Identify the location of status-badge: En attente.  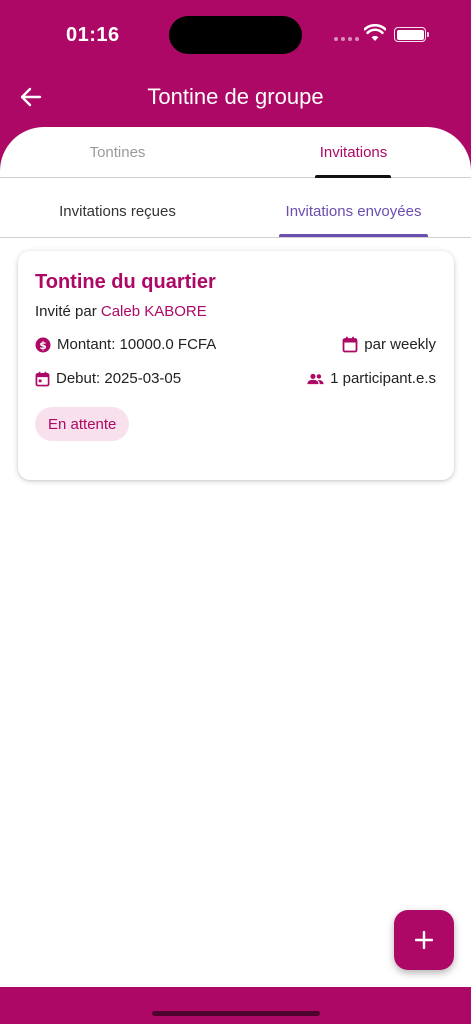
(82, 424).